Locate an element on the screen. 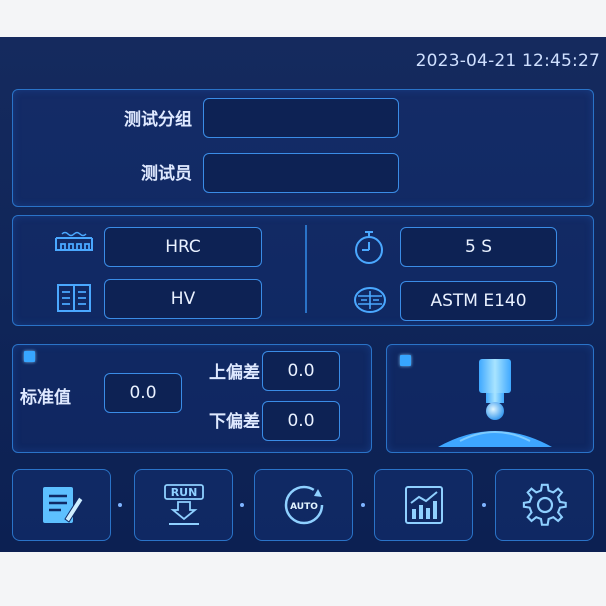  lower-deviation-input: 0.0 is located at coordinates (301, 421).